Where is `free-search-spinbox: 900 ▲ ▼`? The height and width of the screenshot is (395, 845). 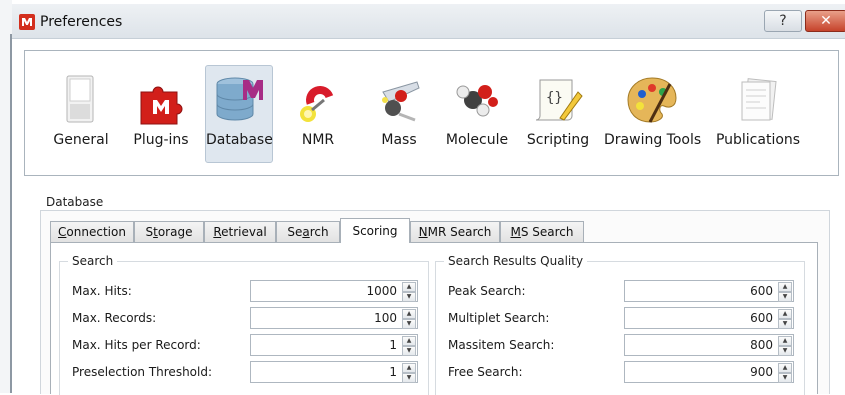 free-search-spinbox: 900 ▲ ▼ is located at coordinates (709, 372).